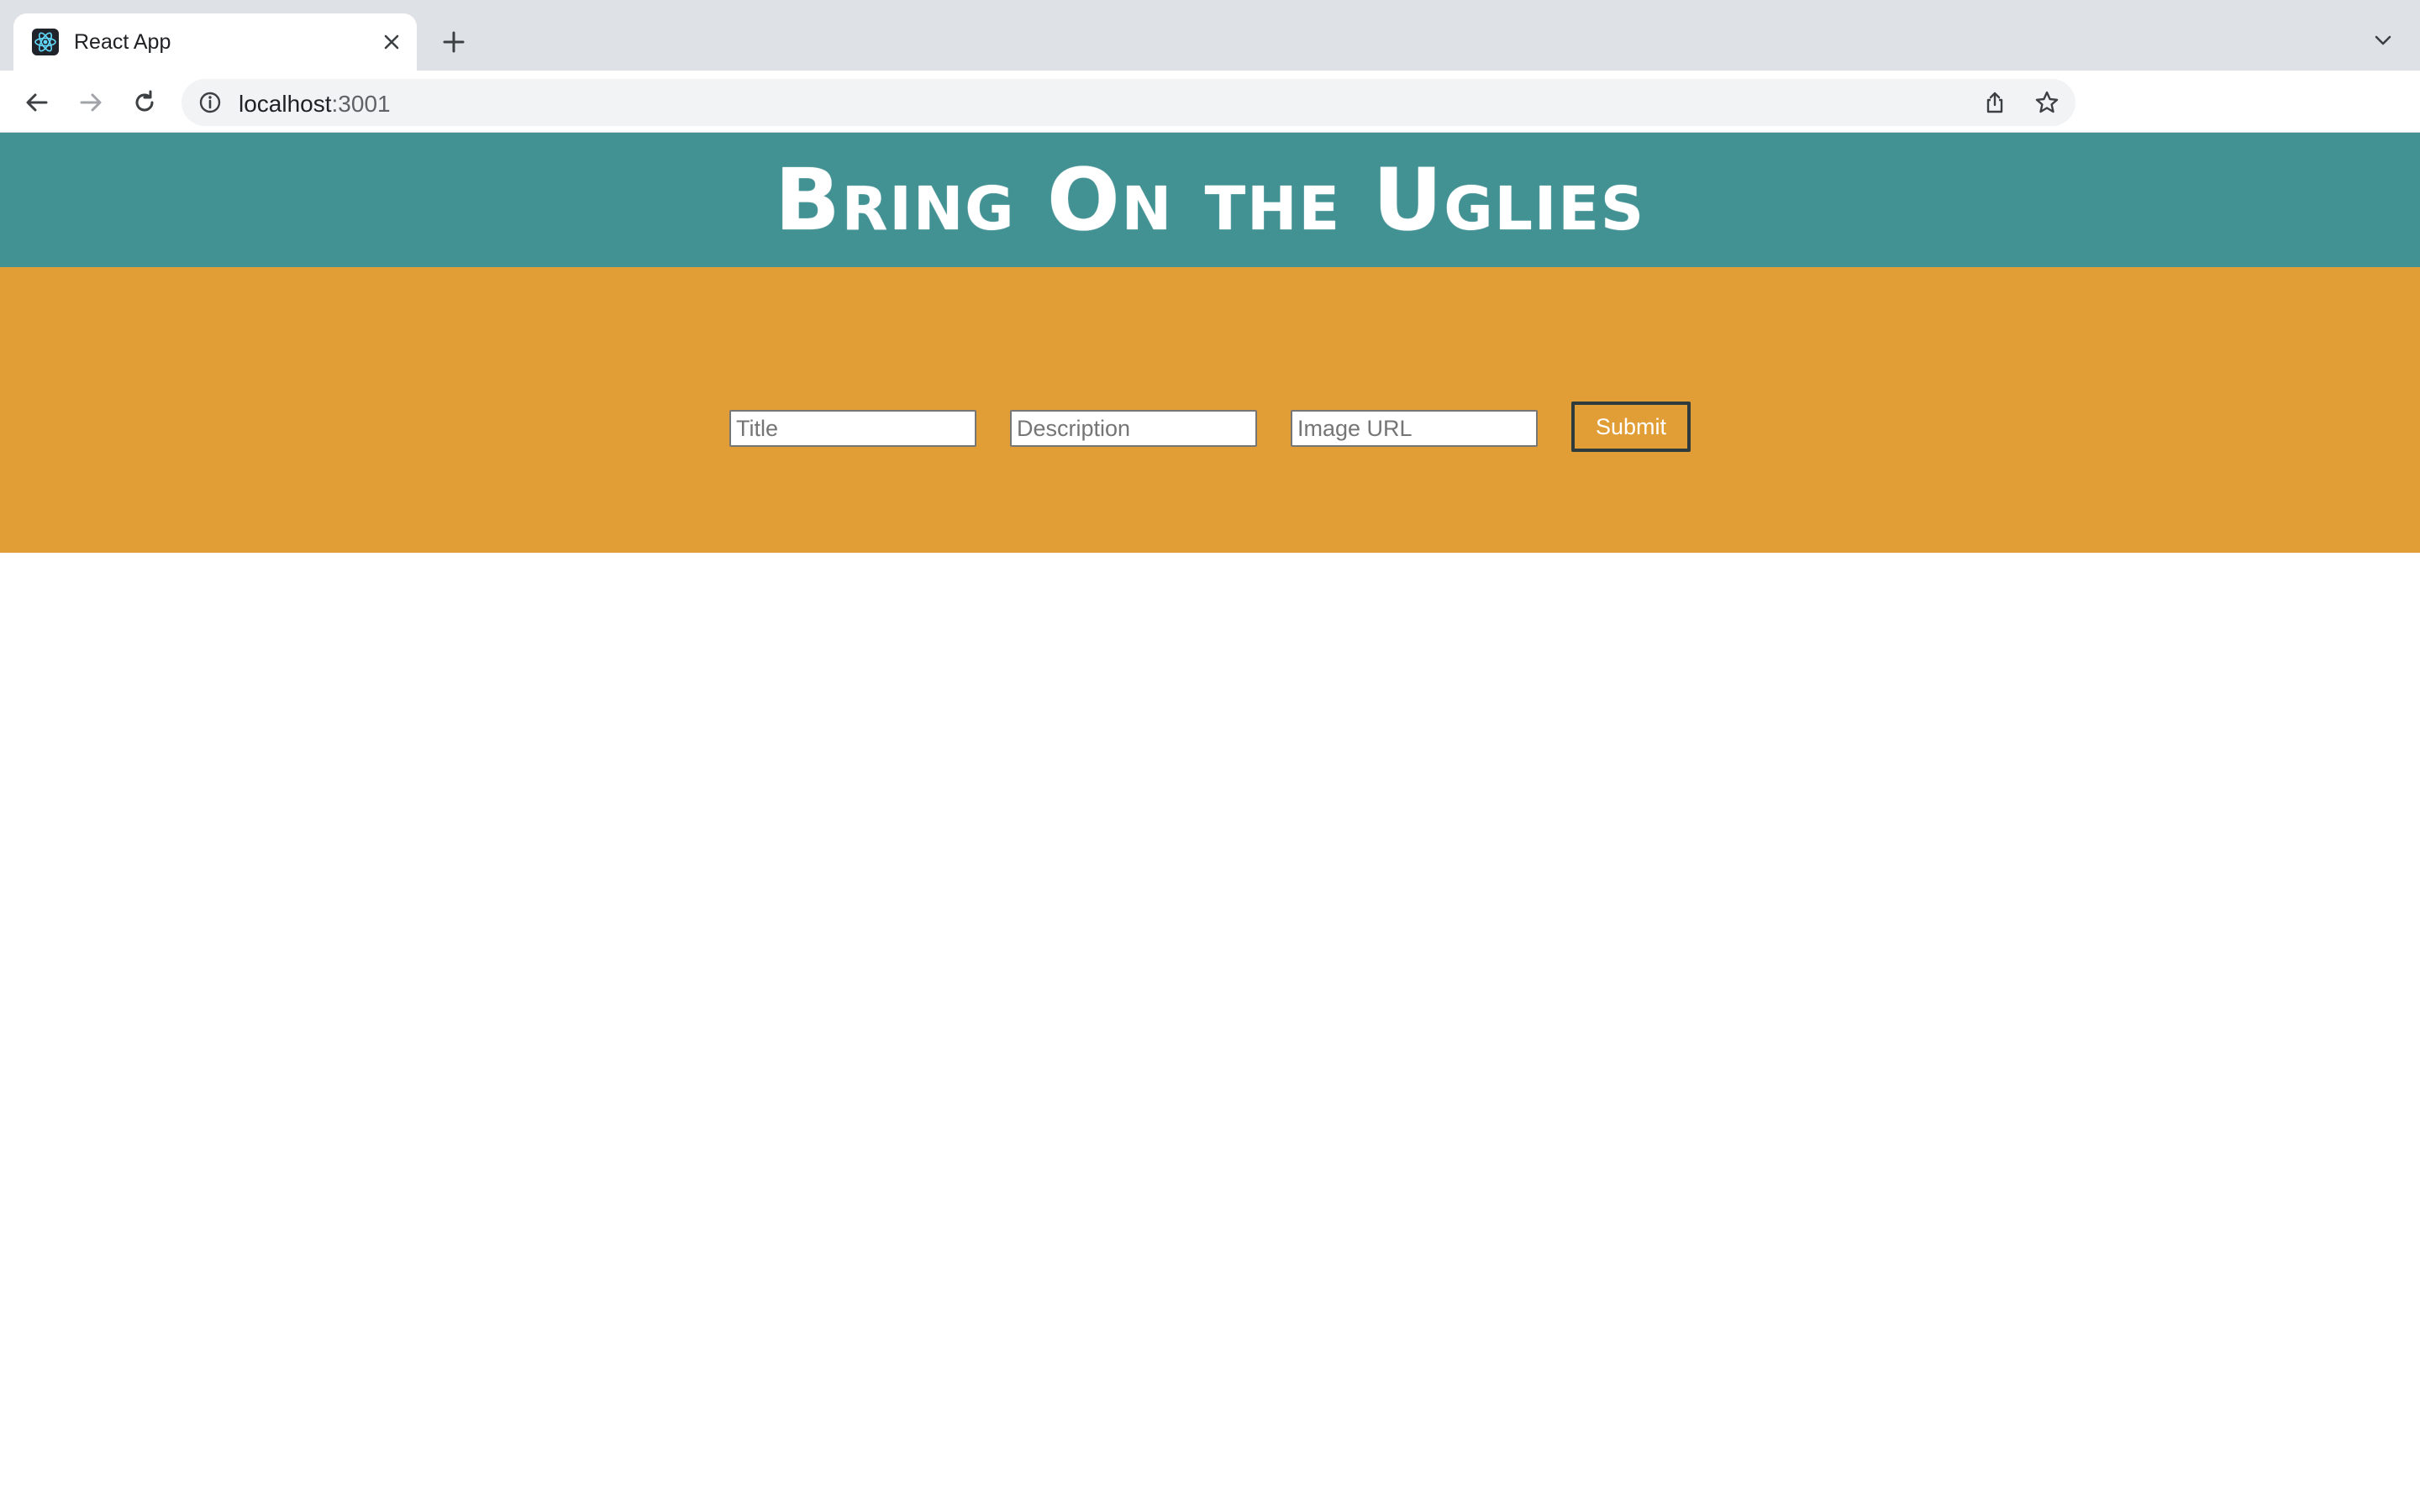  Describe the element at coordinates (45, 42) in the screenshot. I see `react-logo-icon` at that location.